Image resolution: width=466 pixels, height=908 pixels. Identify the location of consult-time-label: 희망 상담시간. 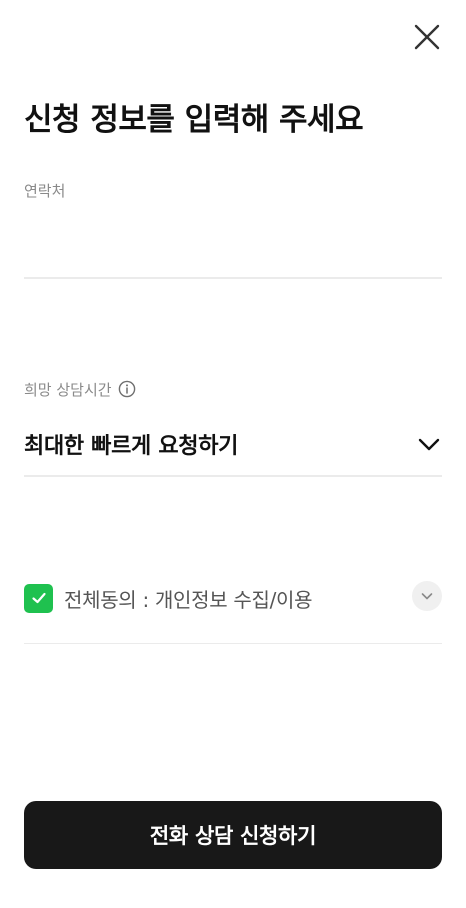
(68, 389).